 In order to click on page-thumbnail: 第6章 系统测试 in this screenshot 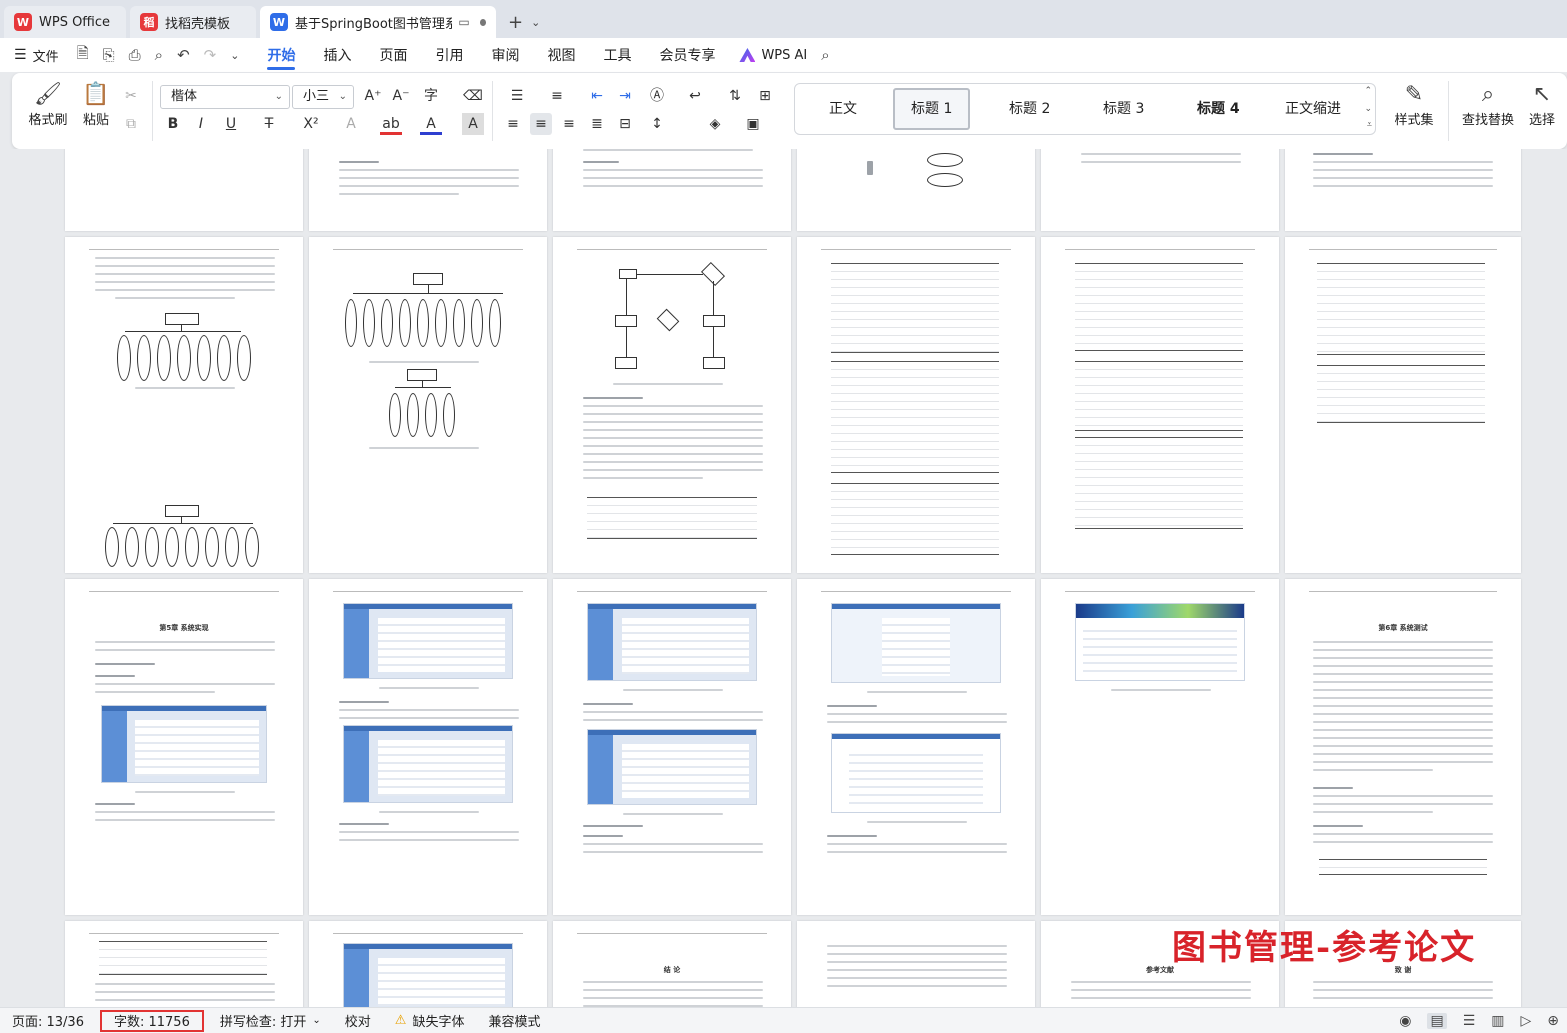, I will do `click(1403, 747)`.